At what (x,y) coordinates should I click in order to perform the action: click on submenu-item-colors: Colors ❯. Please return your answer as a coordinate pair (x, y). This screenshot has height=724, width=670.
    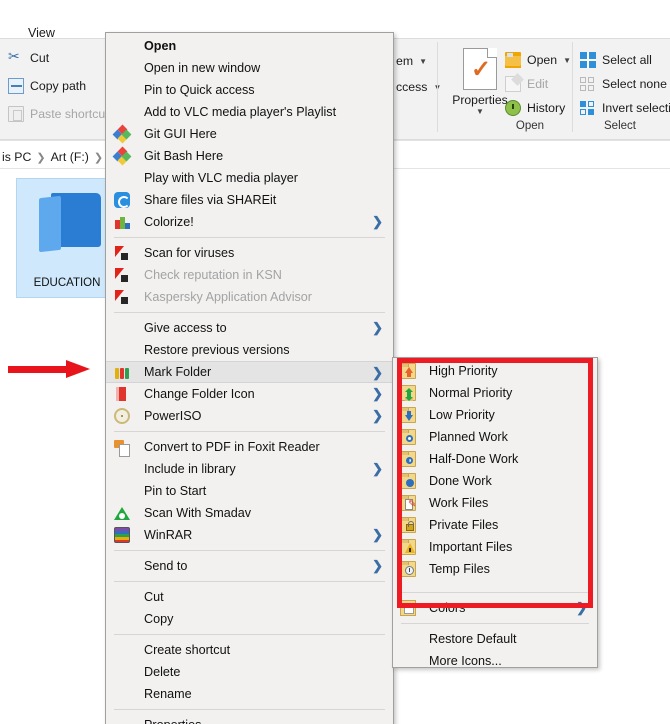
    Looking at the image, I should click on (495, 608).